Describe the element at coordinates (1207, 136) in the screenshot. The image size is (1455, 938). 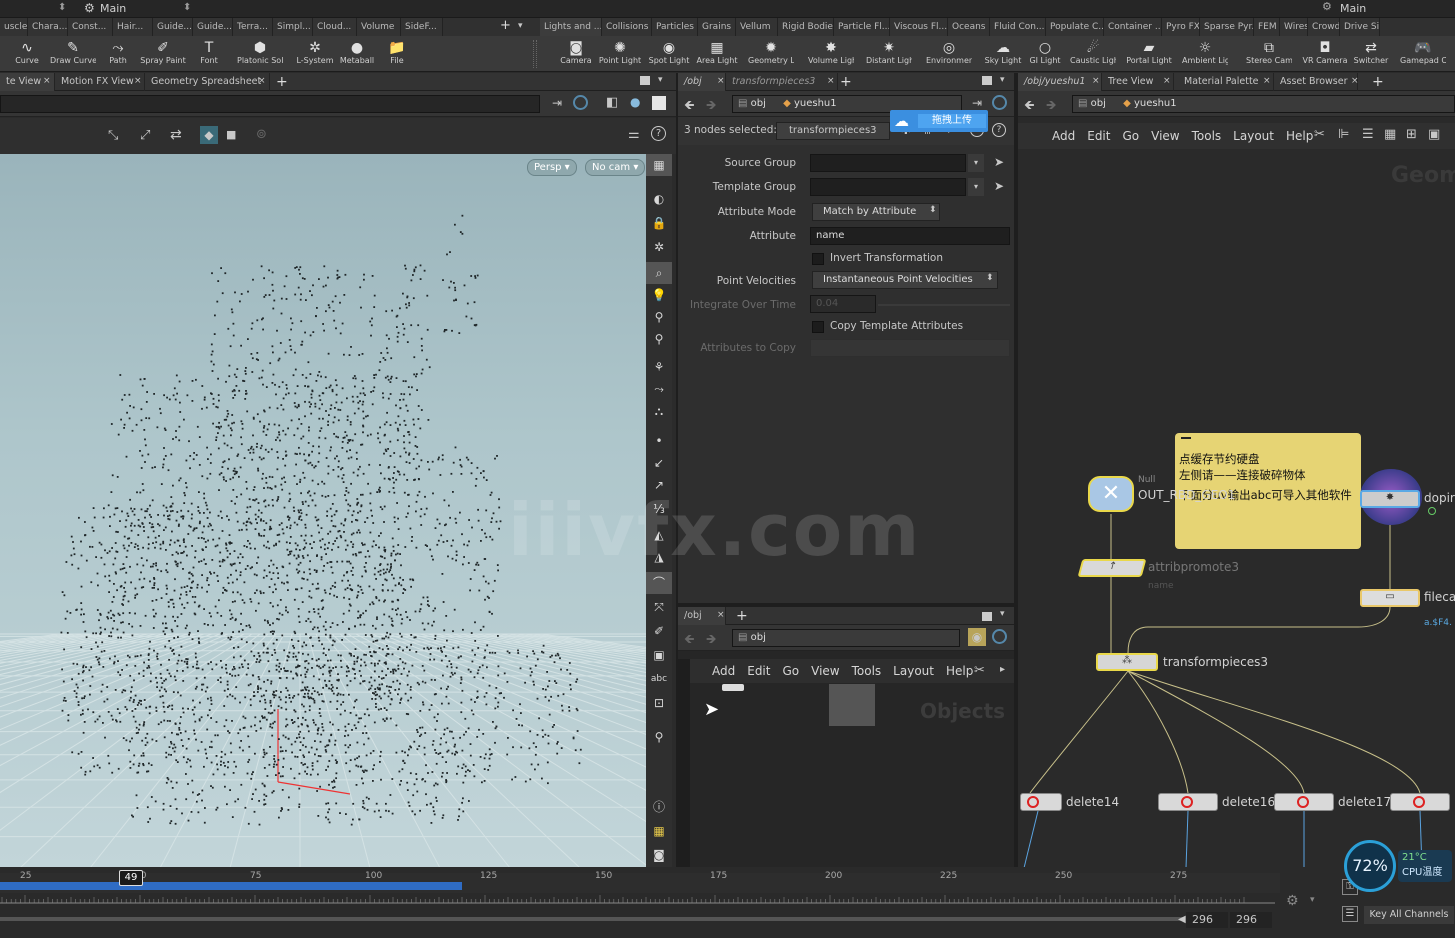
I see `menu-tools: Tools` at that location.